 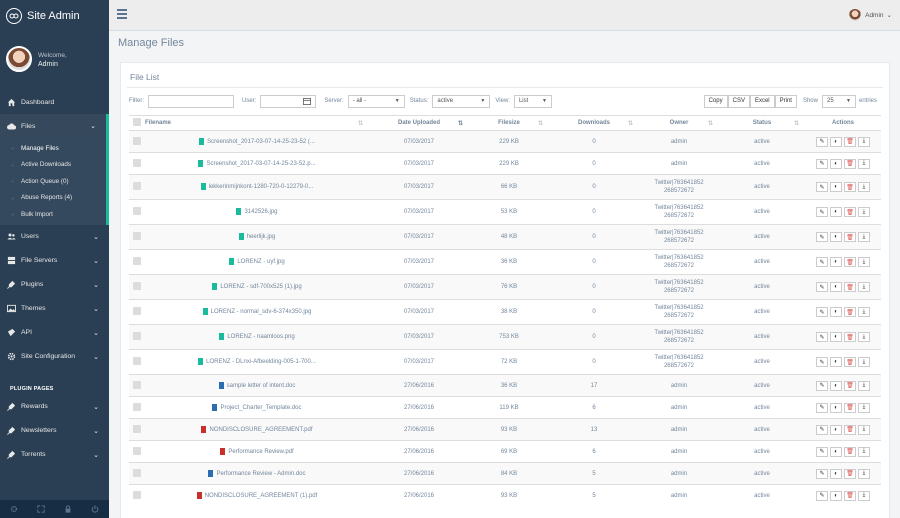 What do you see at coordinates (68, 509) in the screenshot?
I see `lock-icon` at bounding box center [68, 509].